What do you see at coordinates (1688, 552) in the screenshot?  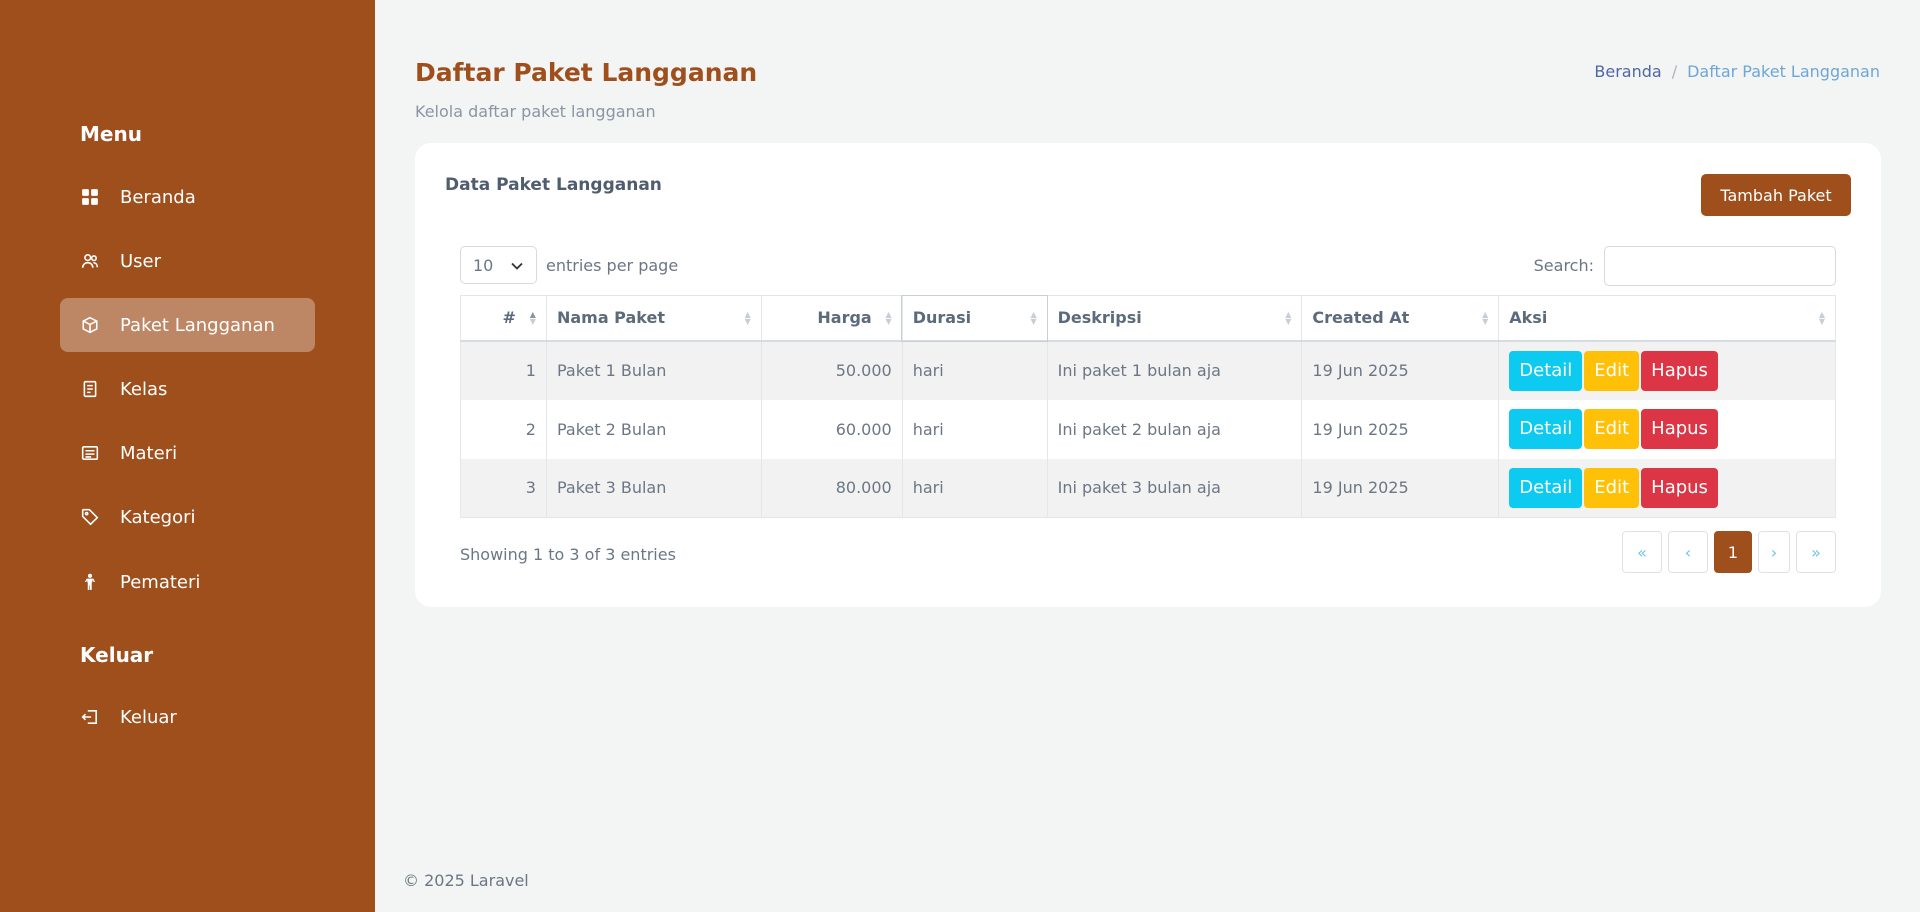 I see `pagination-prev: ‹` at bounding box center [1688, 552].